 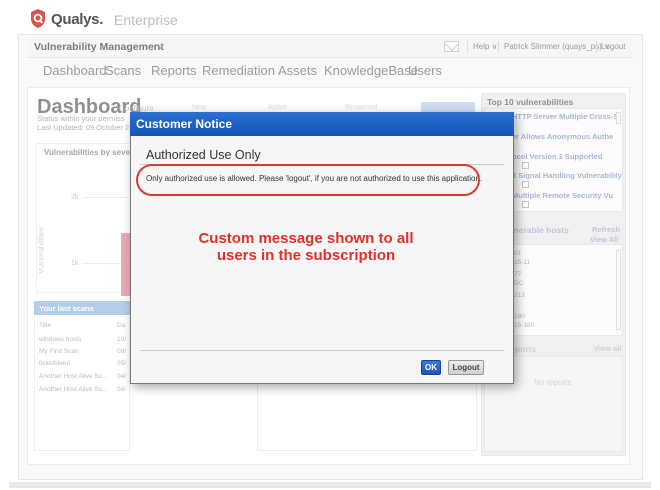 What do you see at coordinates (431, 367) in the screenshot?
I see `ok-button: OK` at bounding box center [431, 367].